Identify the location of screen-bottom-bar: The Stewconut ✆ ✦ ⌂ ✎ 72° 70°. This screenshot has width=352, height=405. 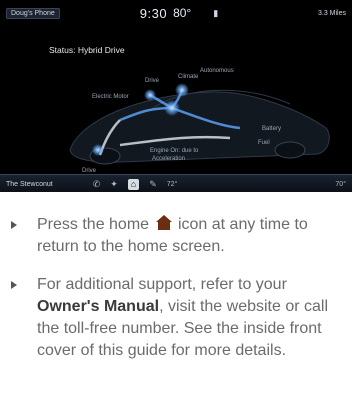
(176, 183).